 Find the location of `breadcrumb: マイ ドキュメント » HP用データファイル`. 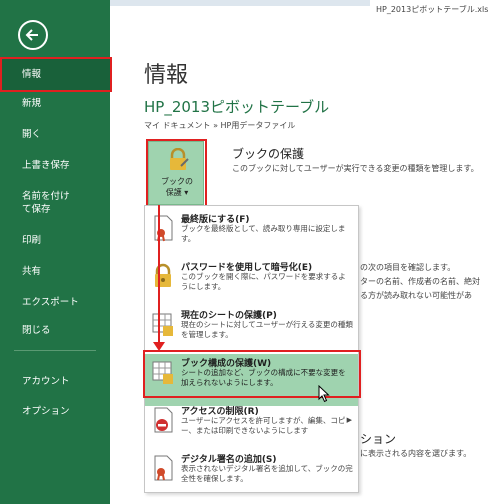

breadcrumb: マイ ドキュメント » HP用データファイル is located at coordinates (220, 125).